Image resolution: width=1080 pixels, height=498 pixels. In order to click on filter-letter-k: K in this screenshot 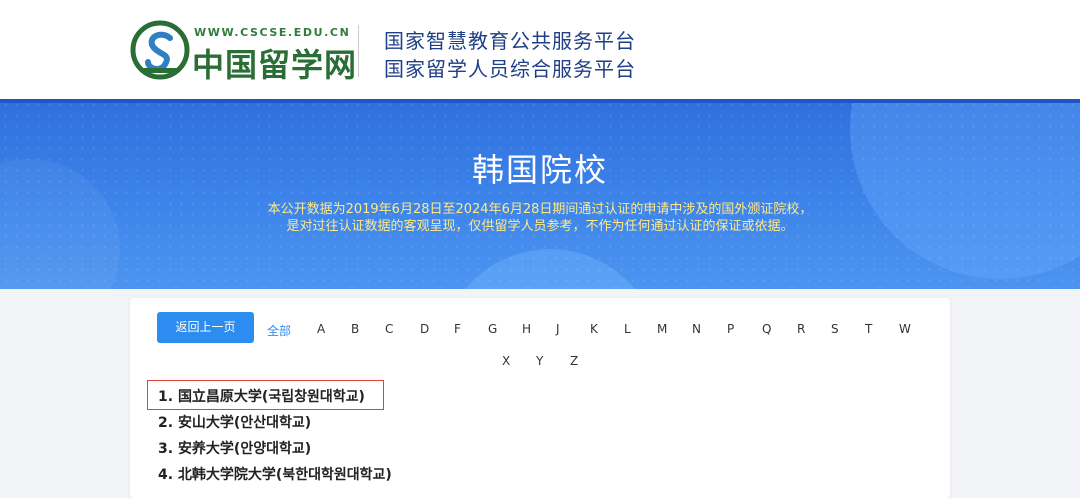, I will do `click(594, 329)`.